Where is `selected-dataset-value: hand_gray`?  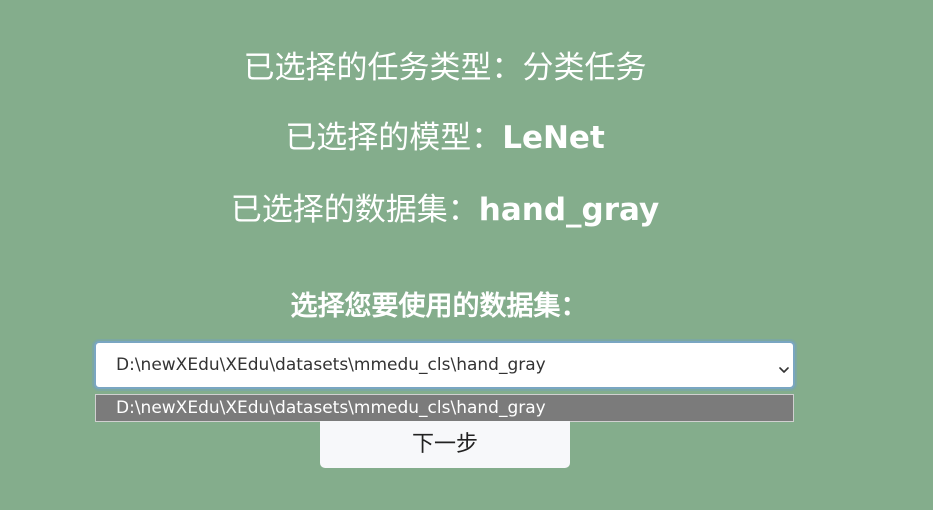 selected-dataset-value: hand_gray is located at coordinates (569, 210).